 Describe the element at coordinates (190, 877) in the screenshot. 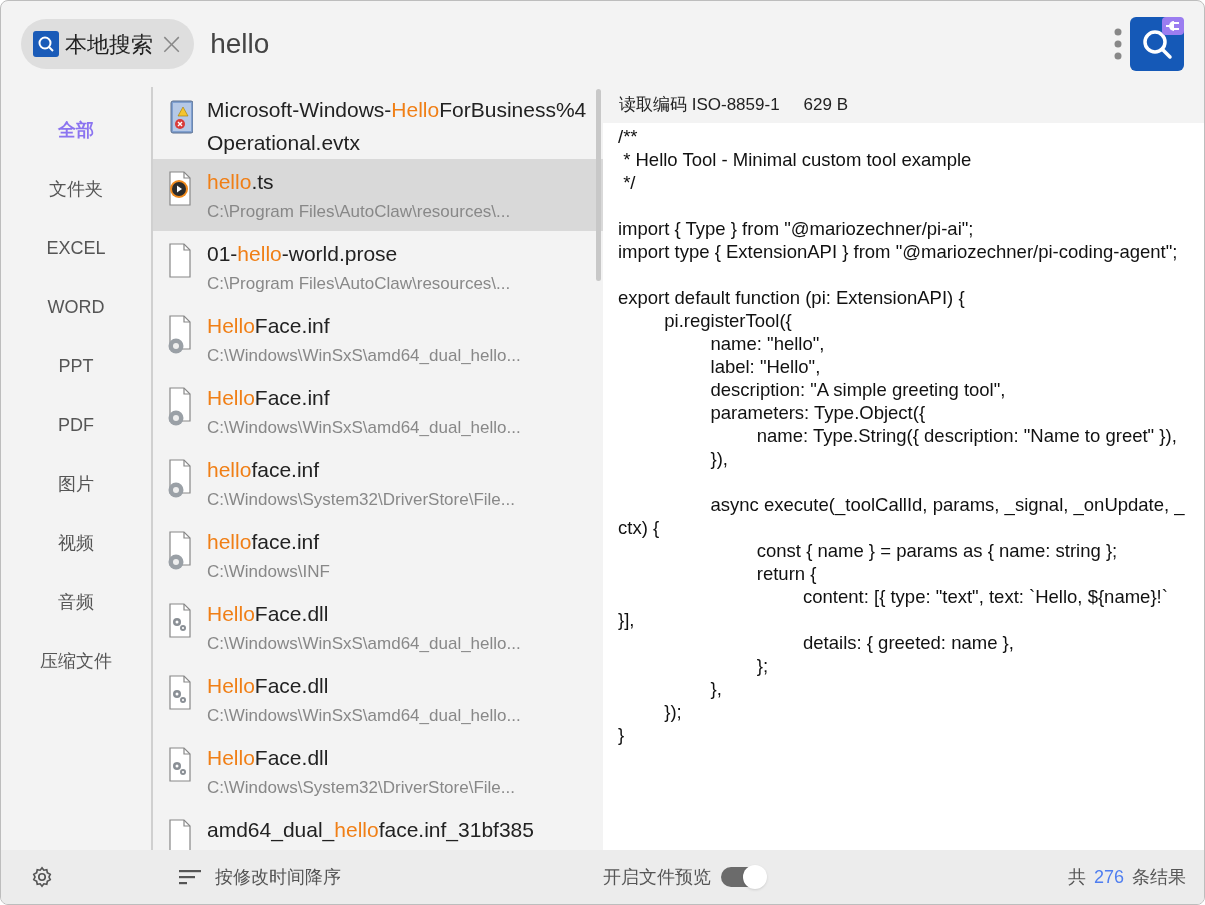

I see `sort-icon` at that location.